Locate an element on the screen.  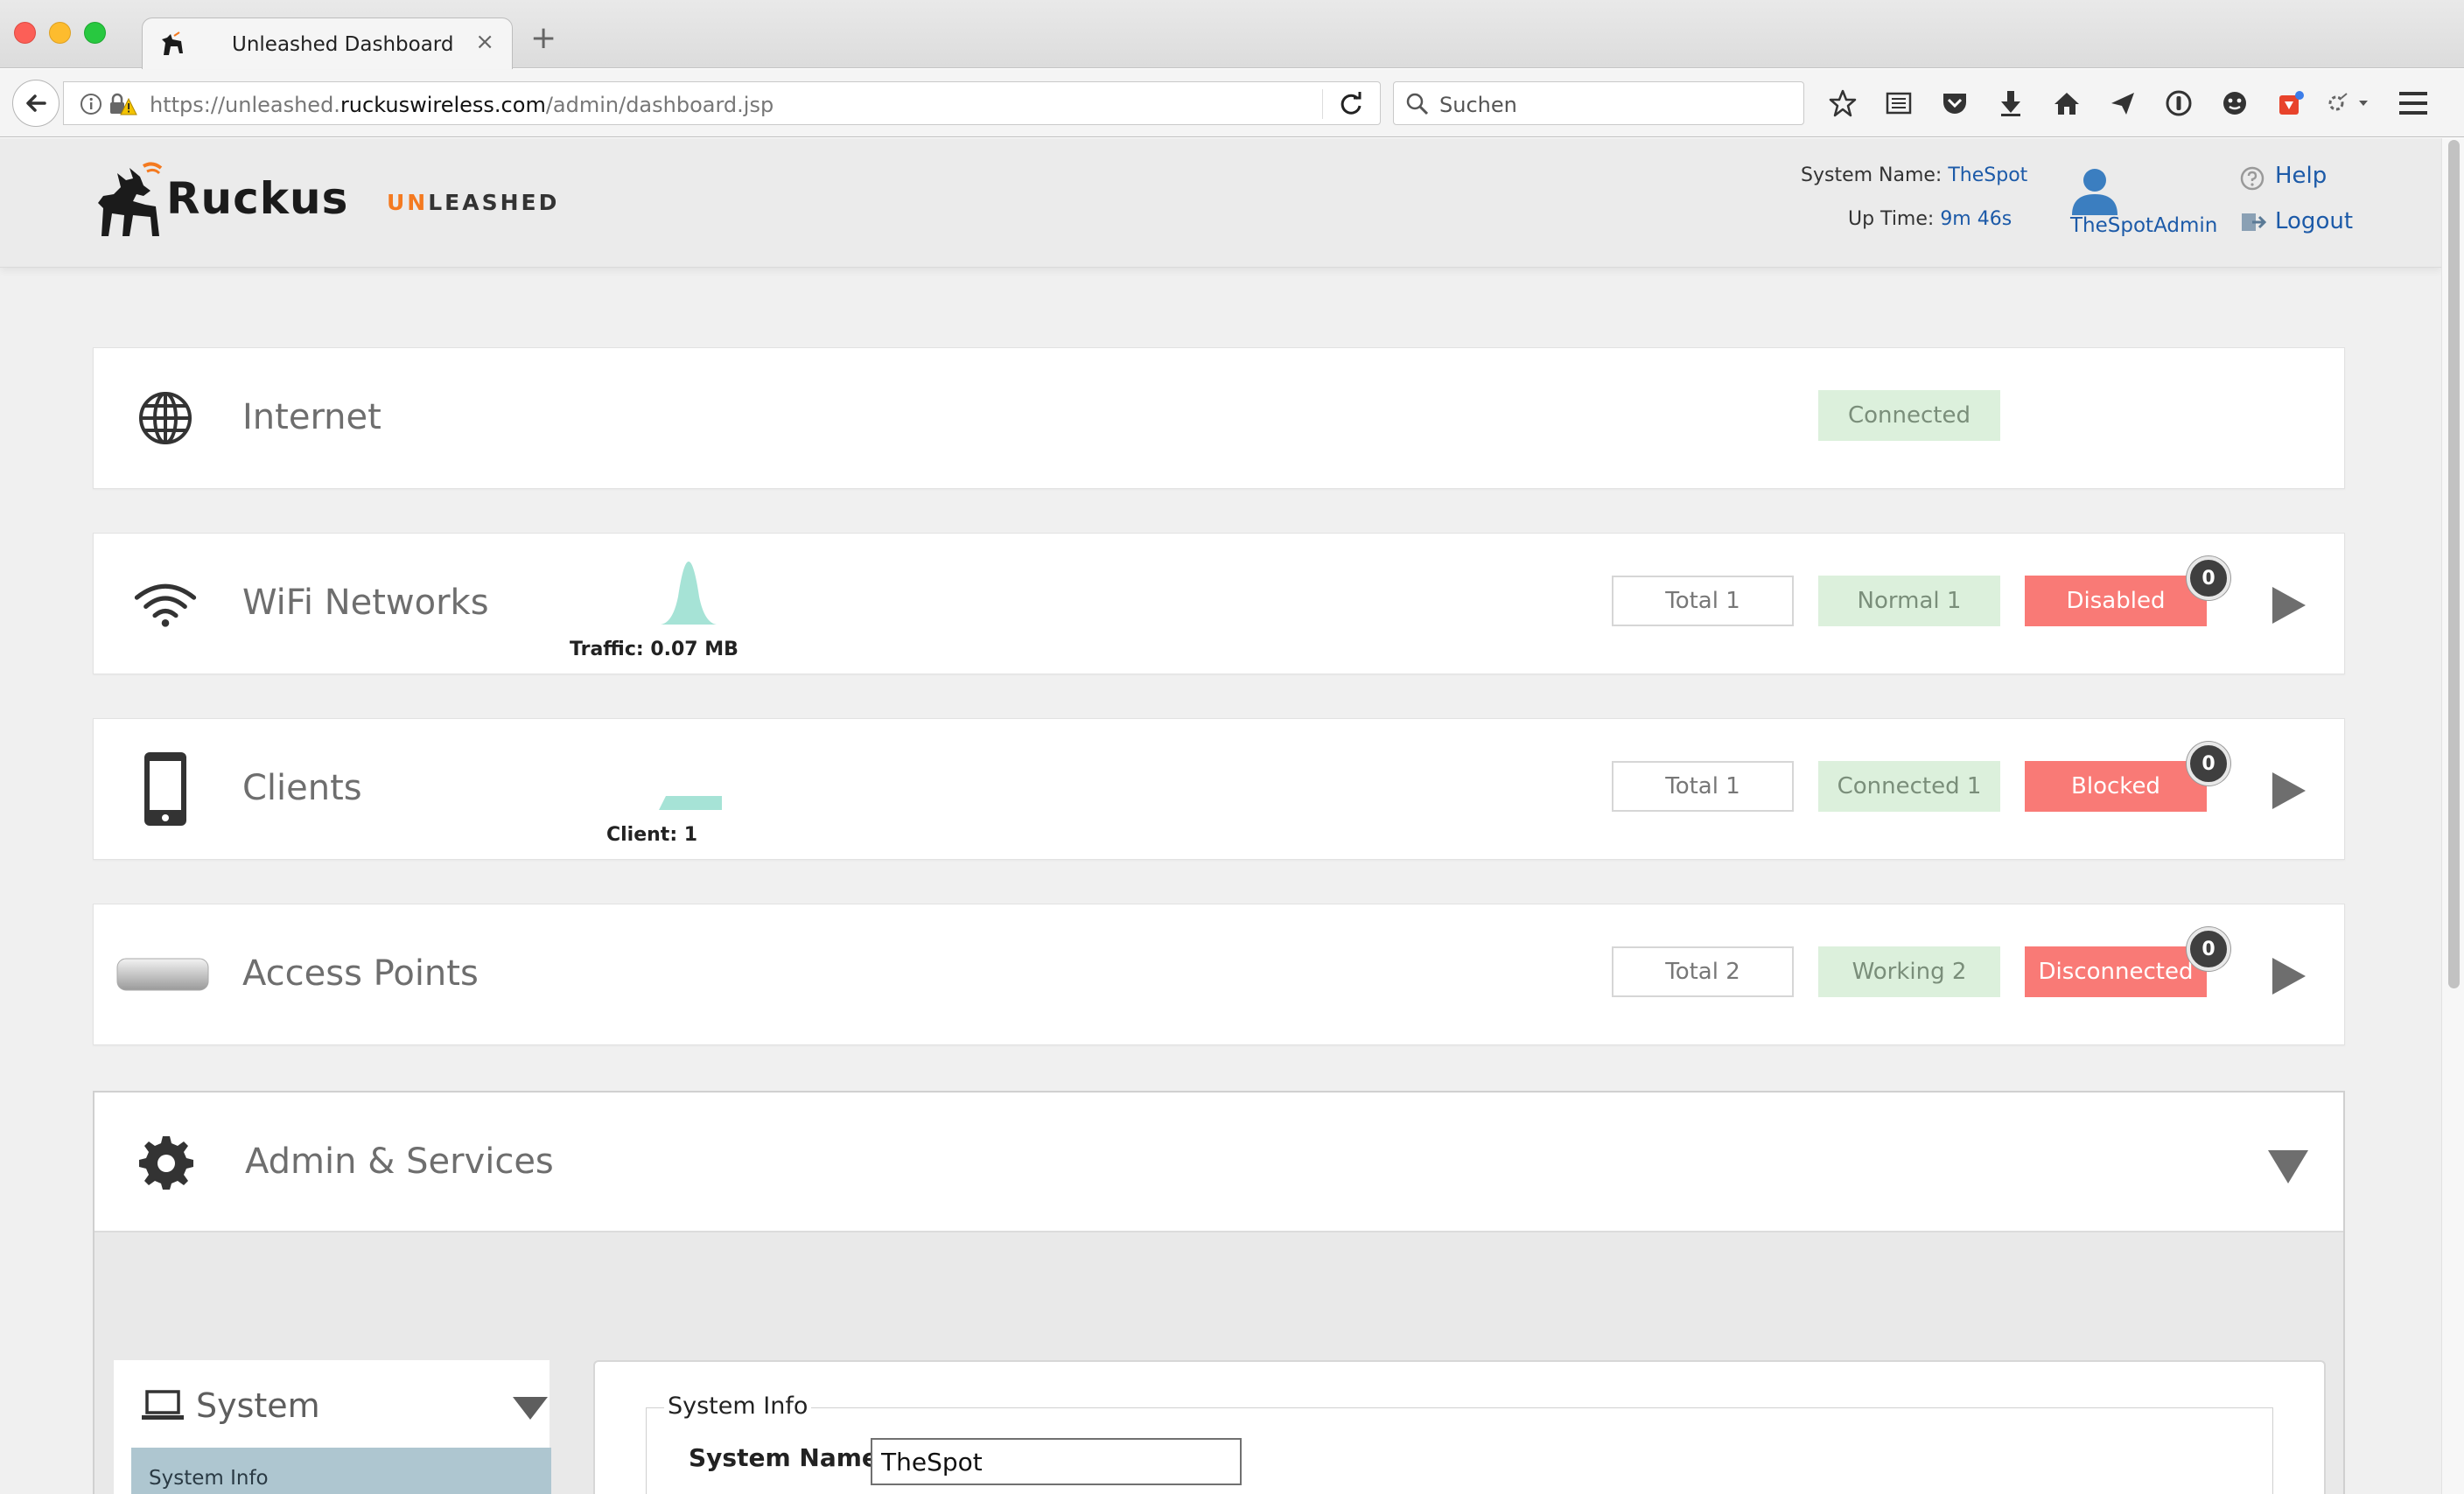
traffic-label: Traffic: 0.07 MB is located at coordinates (654, 649).